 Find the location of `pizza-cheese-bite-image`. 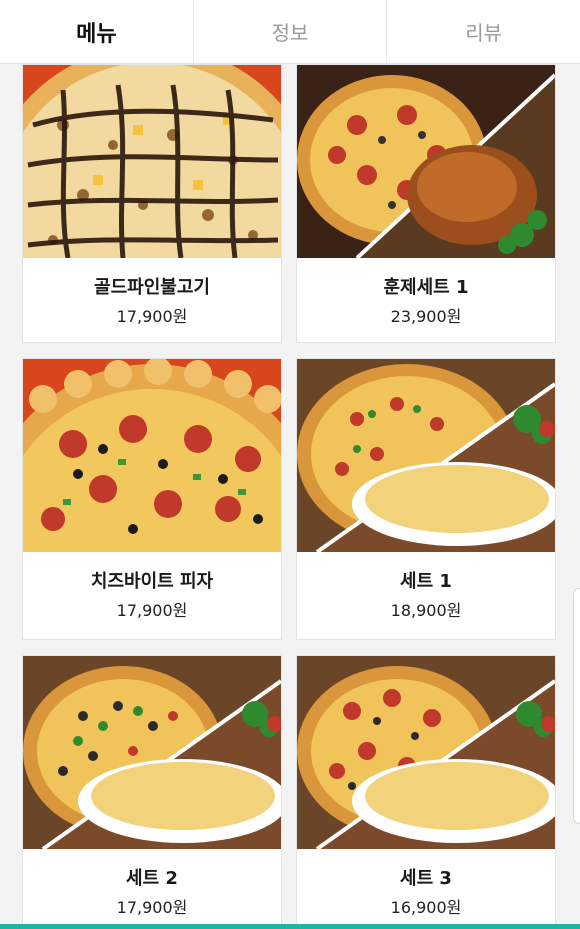

pizza-cheese-bite-image is located at coordinates (152, 455).